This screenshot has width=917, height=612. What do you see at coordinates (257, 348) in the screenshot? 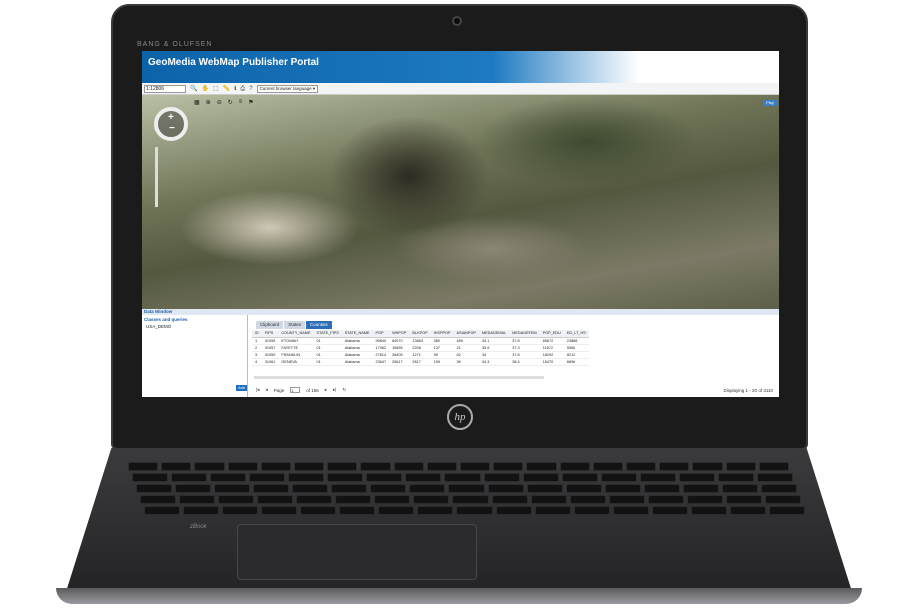
I see `table-cell: 2` at bounding box center [257, 348].